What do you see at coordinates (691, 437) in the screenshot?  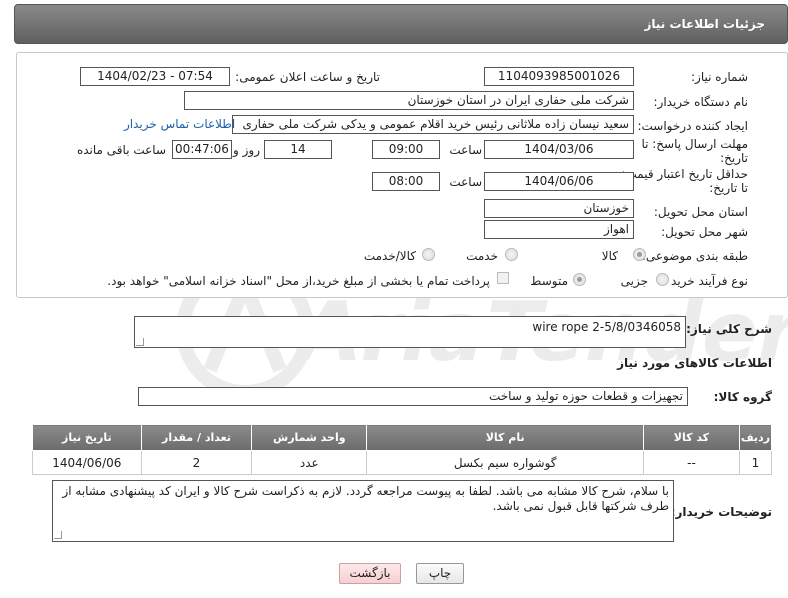 I see `col-item-code: کد کالا` at bounding box center [691, 437].